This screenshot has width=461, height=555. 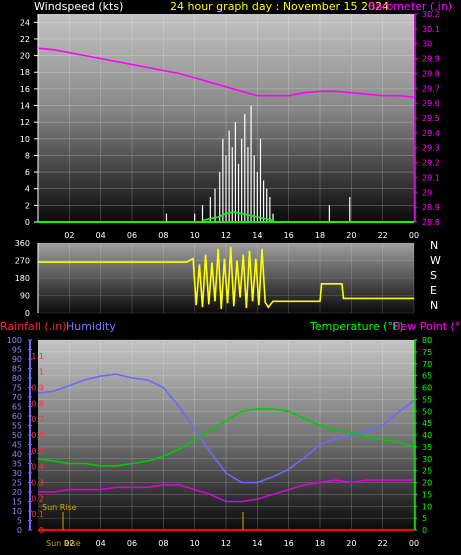 I want to click on windspeed-label: Windspeed (kts), so click(x=78, y=6).